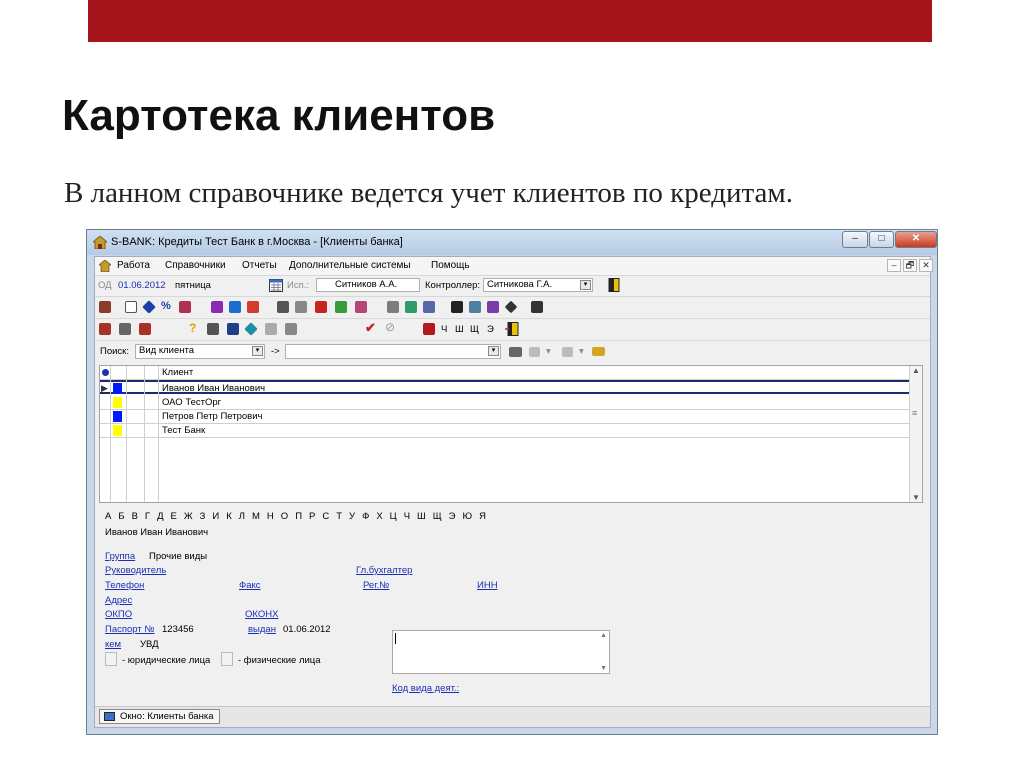 This screenshot has width=1024, height=768. What do you see at coordinates (350, 265) in the screenshot?
I see `menu-additional-systems: Дополнительные системы` at bounding box center [350, 265].